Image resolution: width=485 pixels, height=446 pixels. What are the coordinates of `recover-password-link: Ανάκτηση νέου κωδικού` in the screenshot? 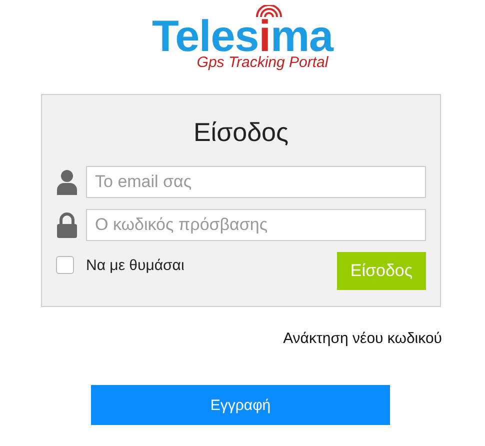 It's located at (362, 338).